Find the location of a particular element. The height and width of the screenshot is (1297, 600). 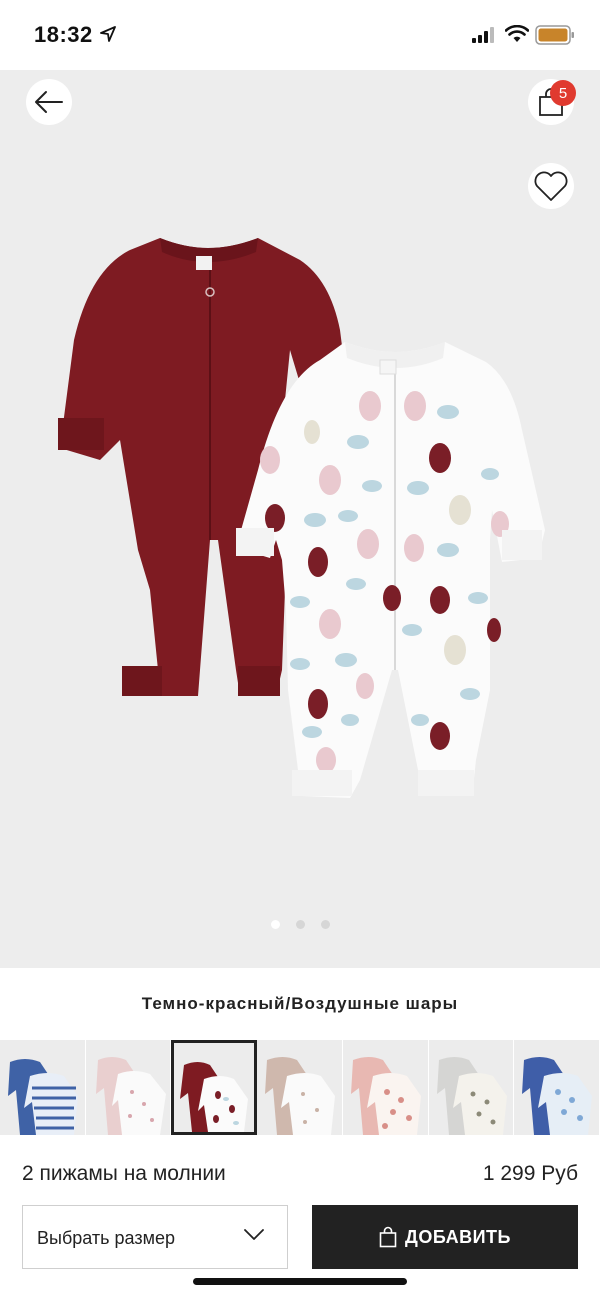

color-variant-thumb-dark-red-balloons is located at coordinates (214, 1087).